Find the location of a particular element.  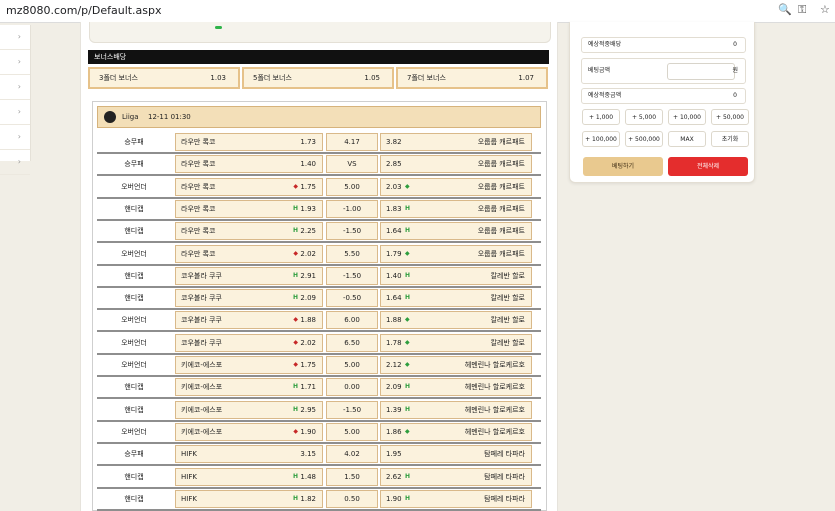

home-odds-cell: 키에코-에스포 H 2.95 is located at coordinates (249, 409).